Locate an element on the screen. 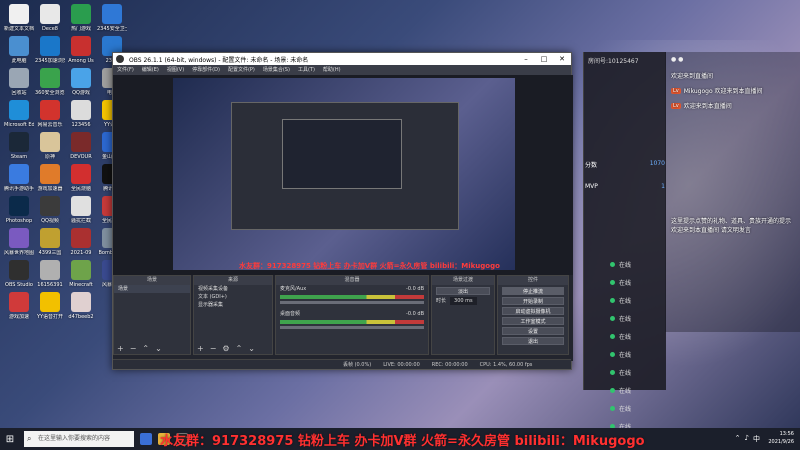  desktop-shortcut: 回收站 is located at coordinates (19, 82).